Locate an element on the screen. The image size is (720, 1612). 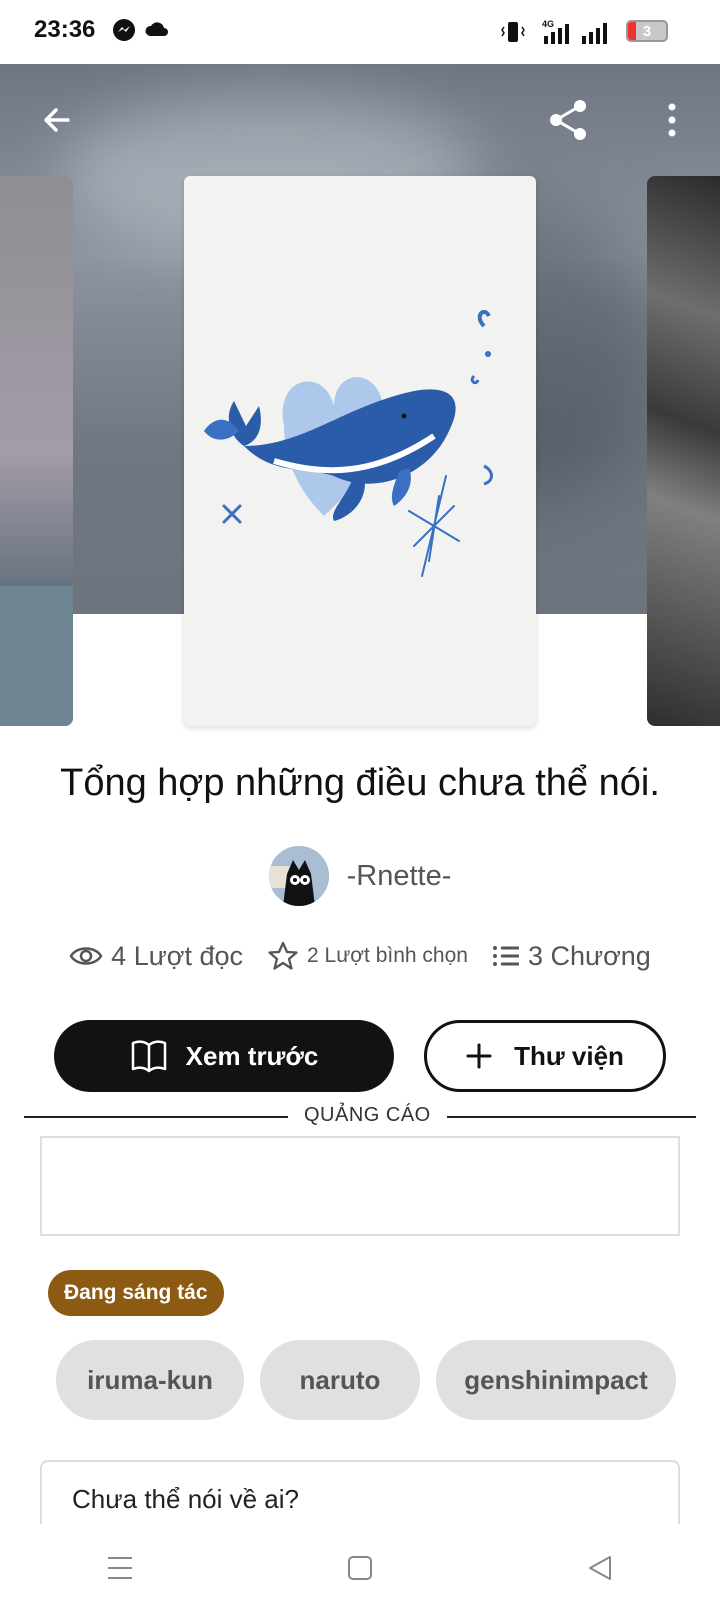
stat-votes: 2 Lượt bình chọn is located at coordinates (367, 956).